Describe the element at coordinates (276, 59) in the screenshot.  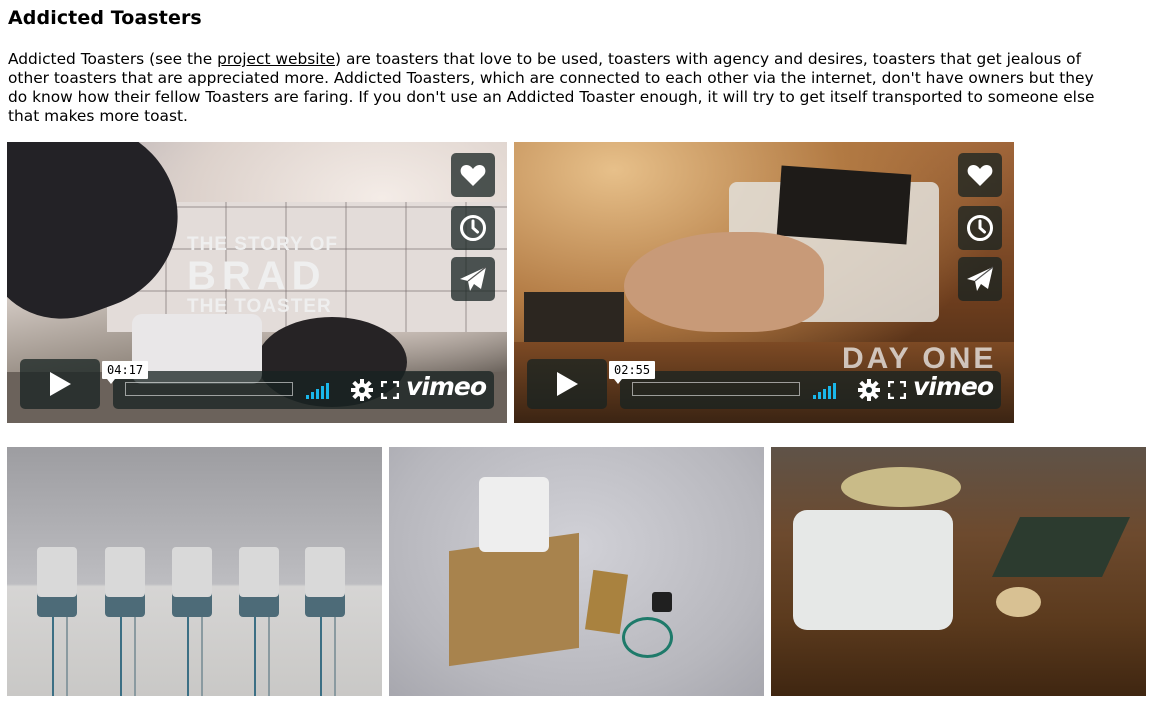
I see `project-website-link: project website` at that location.